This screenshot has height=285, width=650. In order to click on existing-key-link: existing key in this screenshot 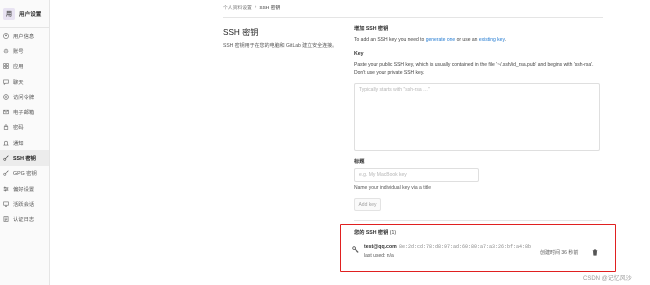, I will do `click(492, 40)`.